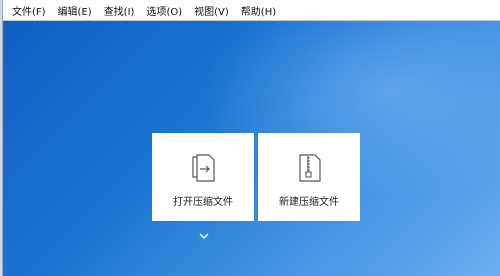 This screenshot has height=276, width=500. What do you see at coordinates (203, 202) in the screenshot?
I see `open-archive-label: 打开压缩文件` at bounding box center [203, 202].